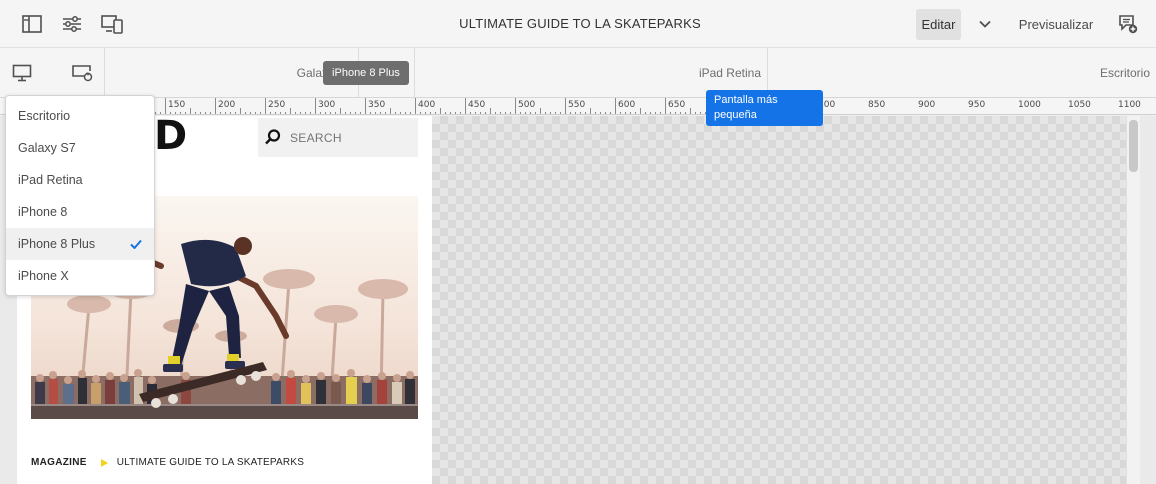 The width and height of the screenshot is (1156, 484). What do you see at coordinates (366, 73) in the screenshot?
I see `device-tooltip: iPhone 8 Plus` at bounding box center [366, 73].